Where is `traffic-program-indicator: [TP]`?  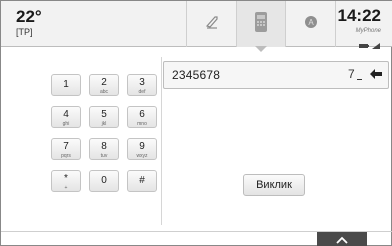
traffic-program-indicator: [TP] is located at coordinates (24, 32).